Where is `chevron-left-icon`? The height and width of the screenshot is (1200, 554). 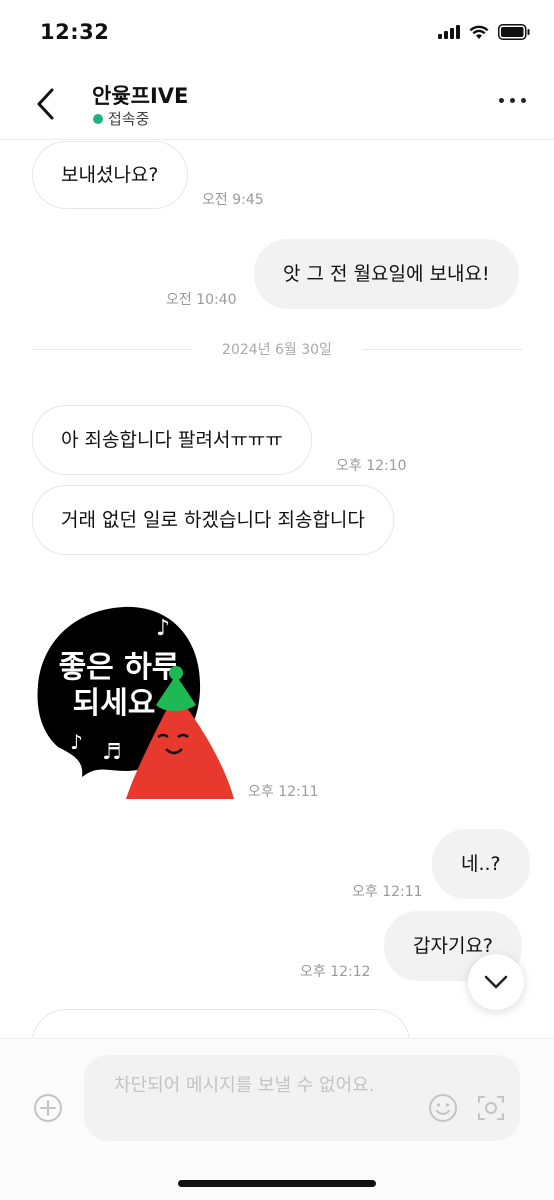 chevron-left-icon is located at coordinates (45, 104).